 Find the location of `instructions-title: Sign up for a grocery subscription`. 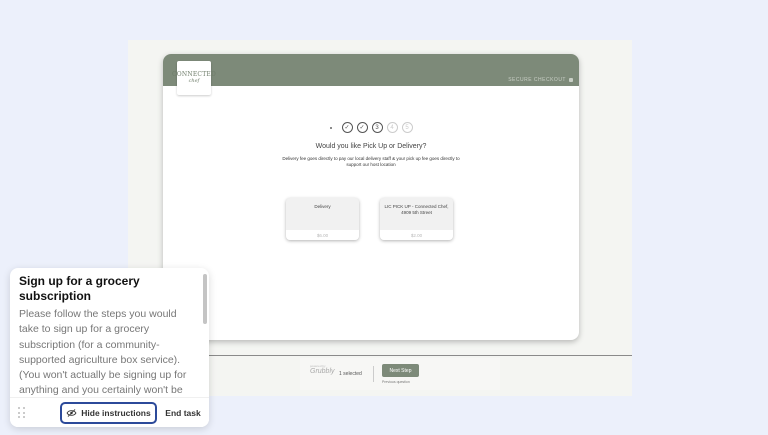

instructions-title: Sign up for a grocery subscription is located at coordinates (79, 288).